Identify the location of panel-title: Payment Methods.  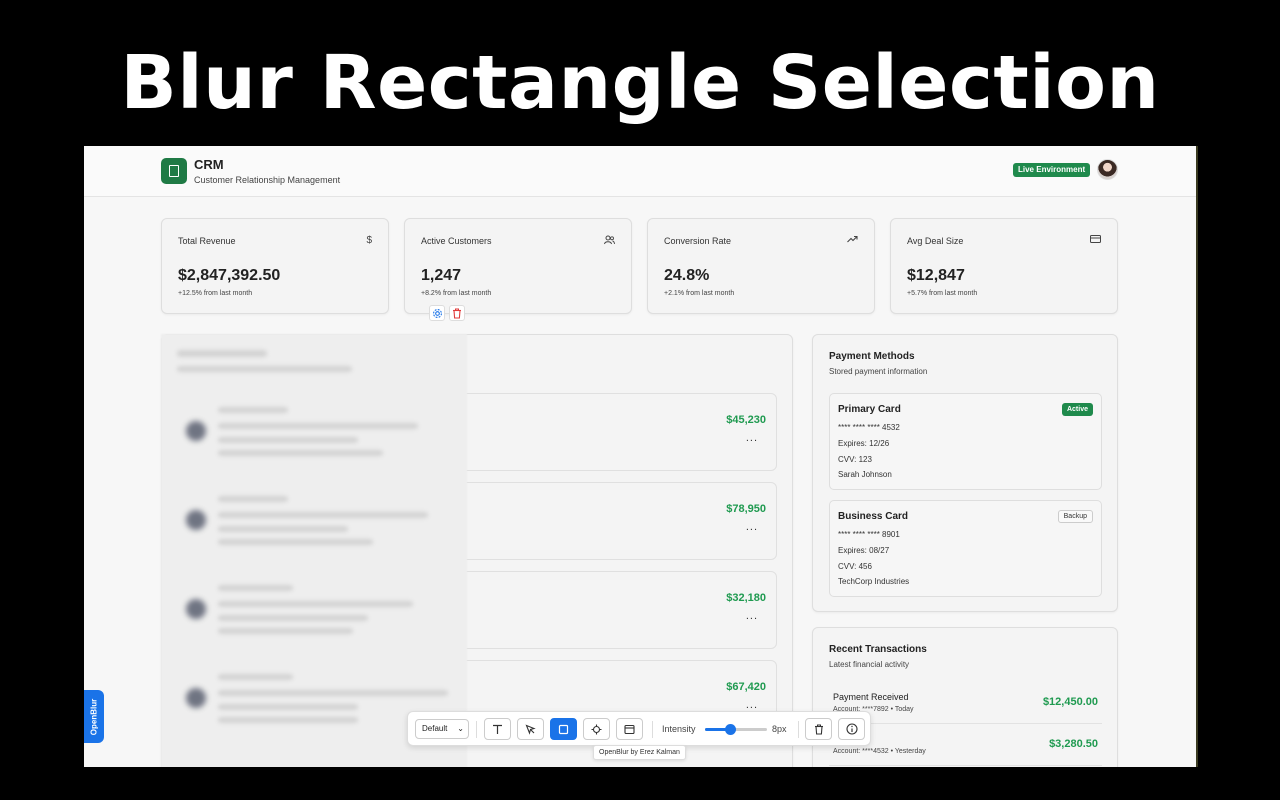
(872, 356).